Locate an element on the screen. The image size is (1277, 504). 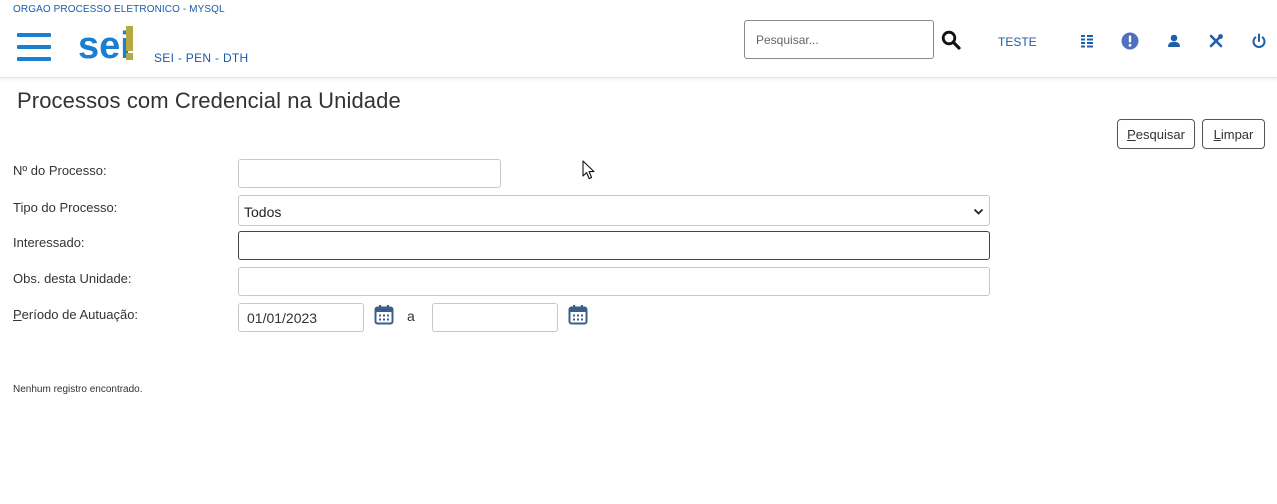
obs-unit-input is located at coordinates (614, 281).